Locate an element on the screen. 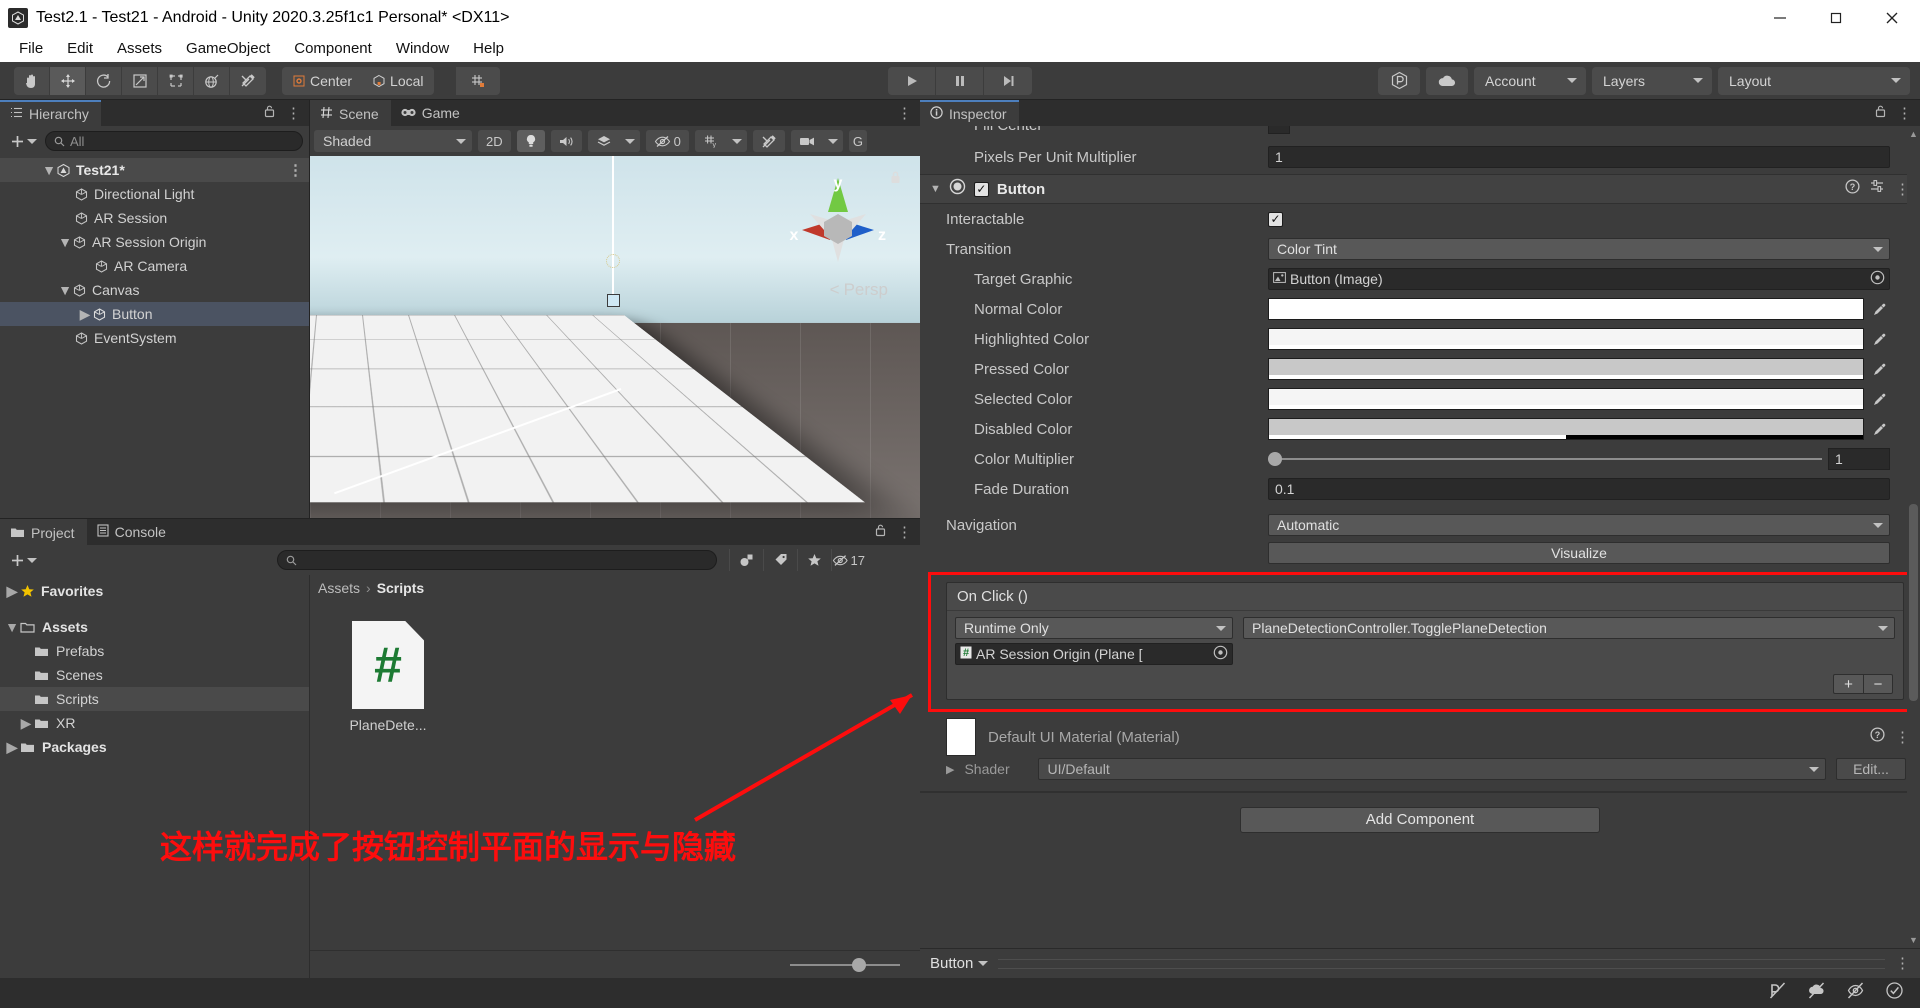 The image size is (1920, 1008). project-row-scenes: Scenes is located at coordinates (154, 675).